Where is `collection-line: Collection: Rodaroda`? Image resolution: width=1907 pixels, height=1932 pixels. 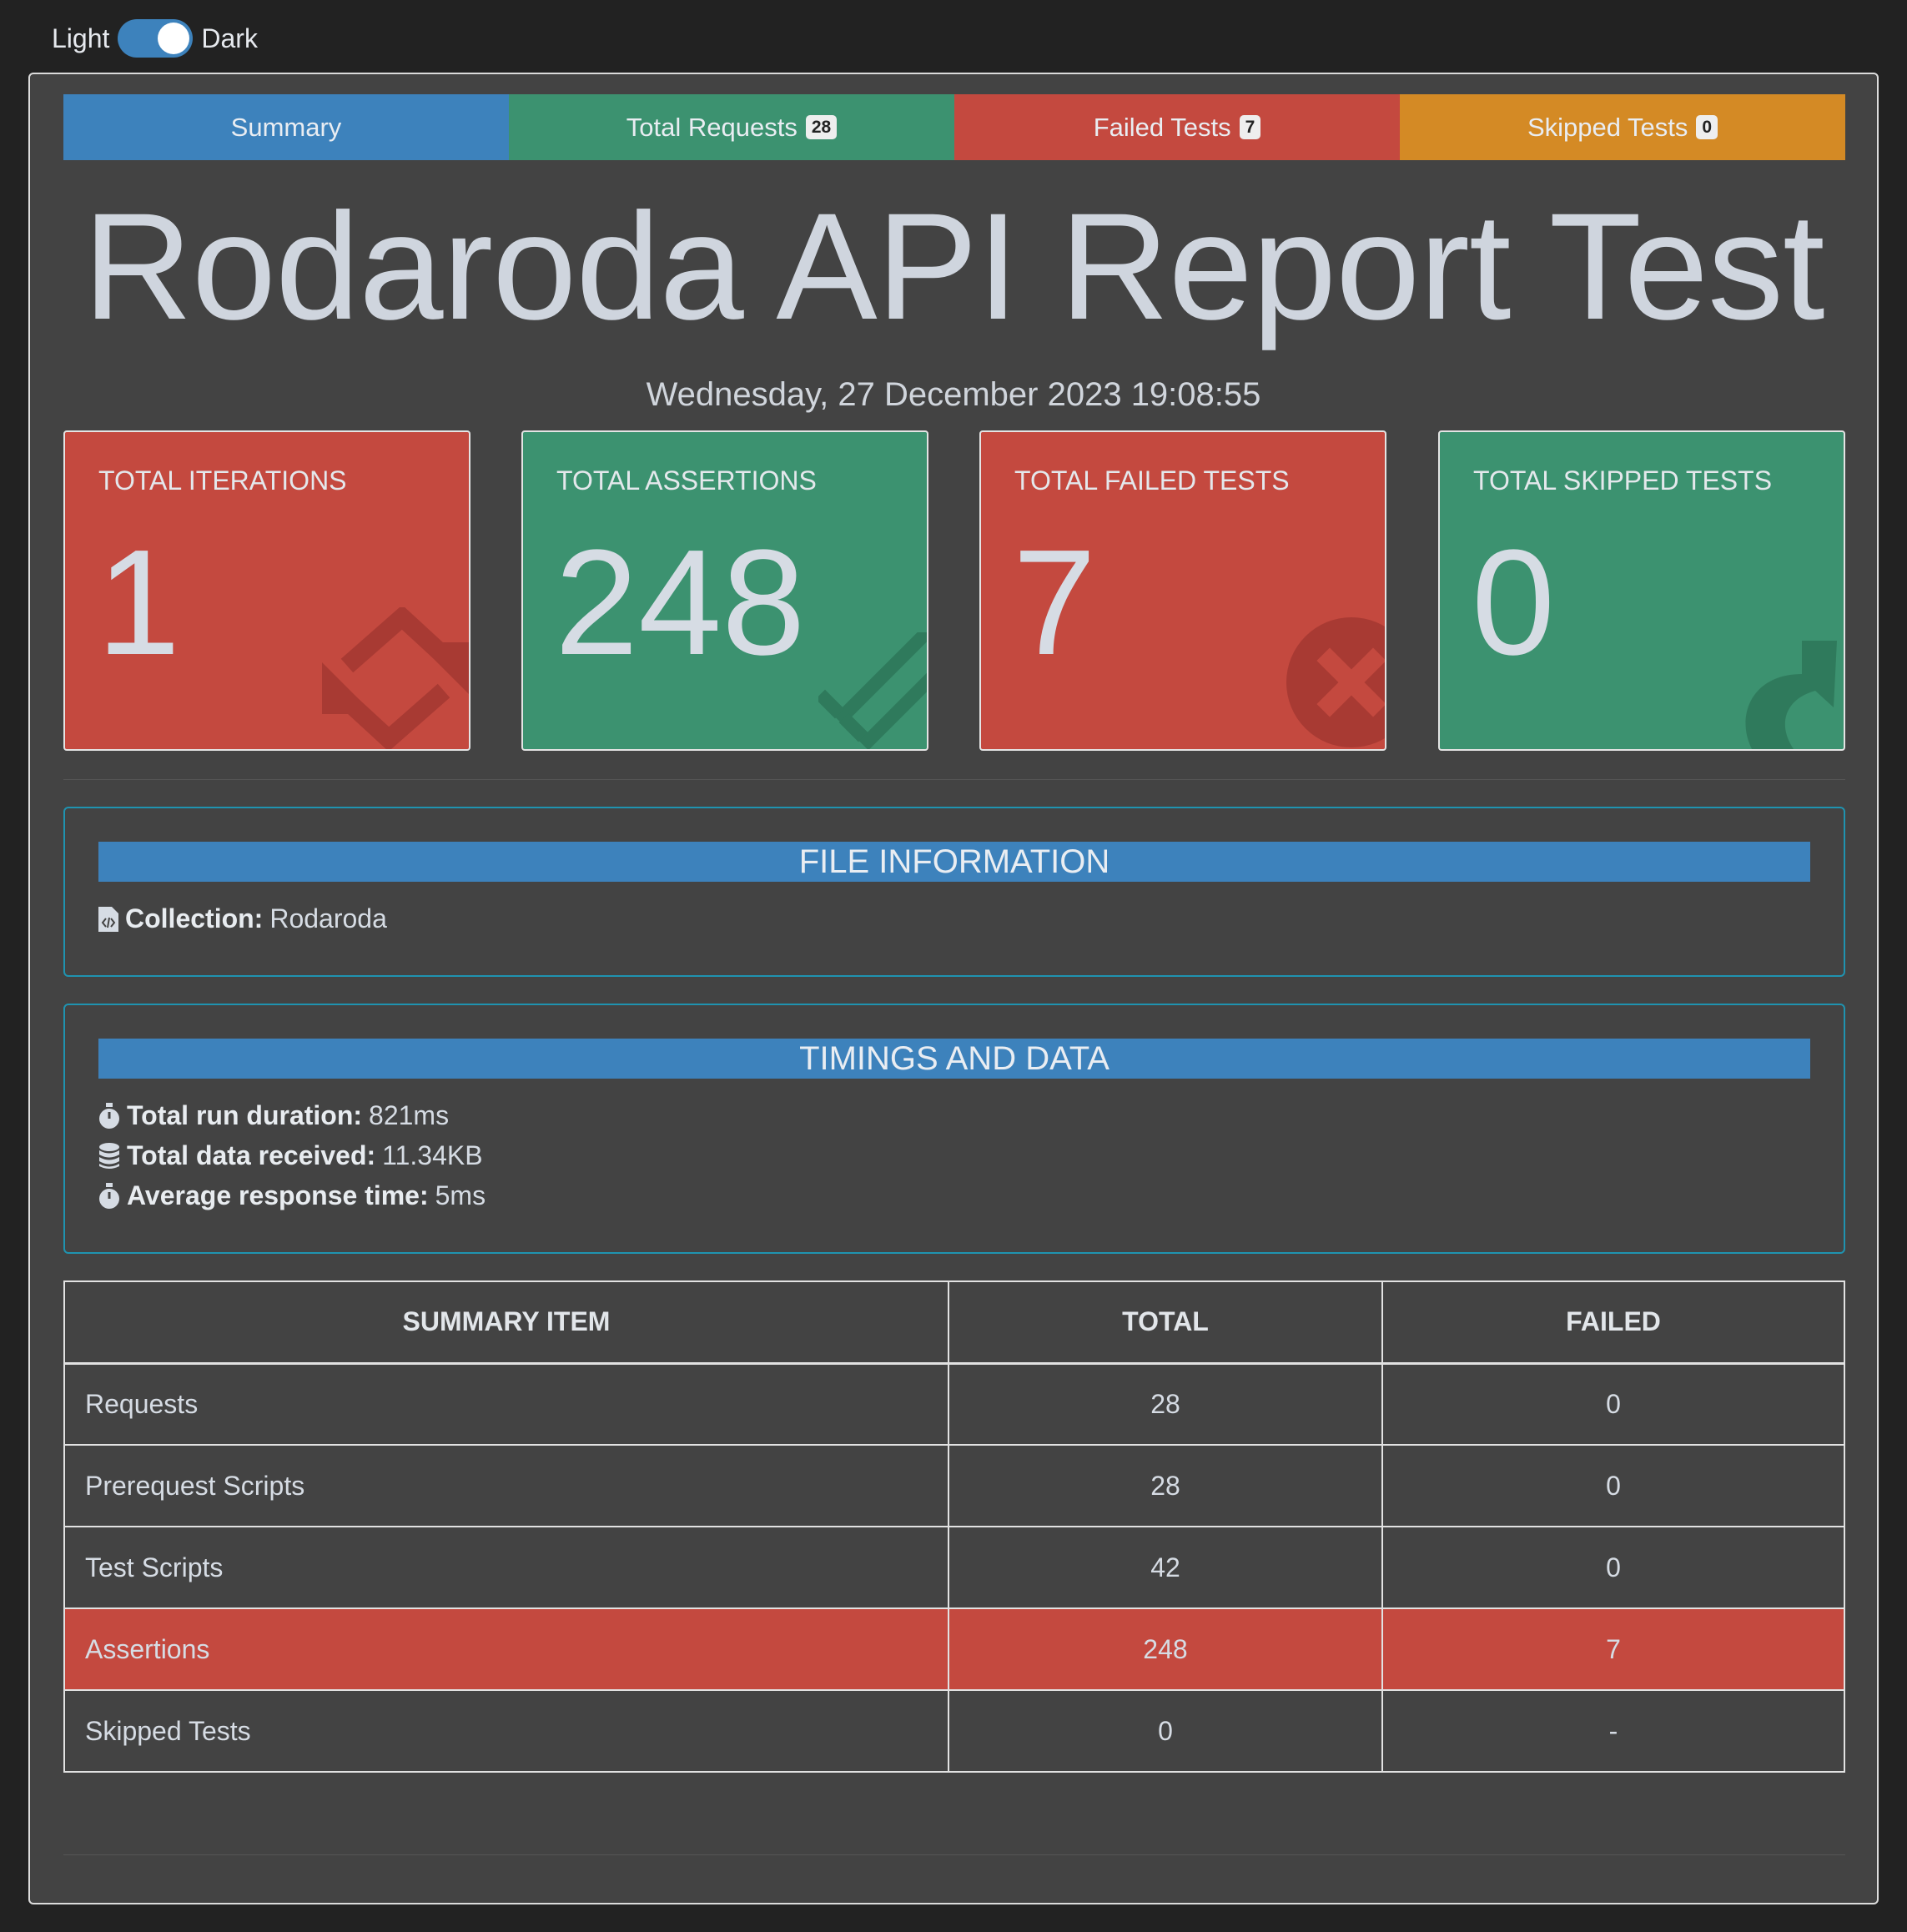 collection-line: Collection: Rodaroda is located at coordinates (242, 918).